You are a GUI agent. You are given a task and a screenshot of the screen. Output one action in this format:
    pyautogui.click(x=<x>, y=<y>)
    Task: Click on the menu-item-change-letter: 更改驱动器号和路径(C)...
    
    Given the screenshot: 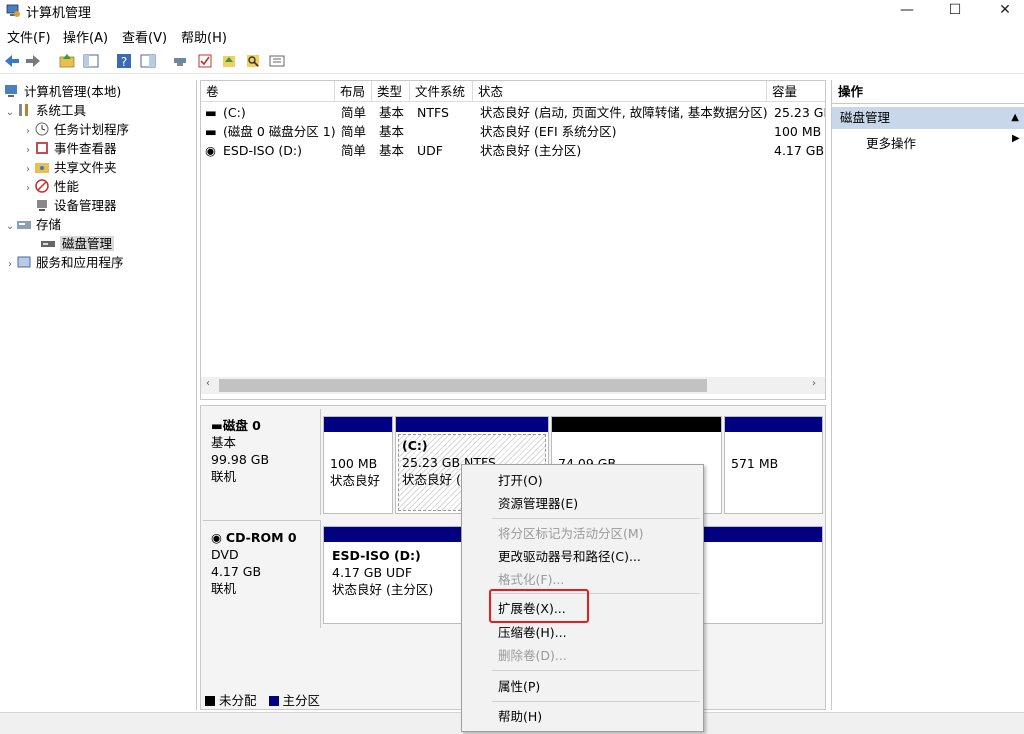 What is the action you would take?
    pyautogui.click(x=569, y=557)
    